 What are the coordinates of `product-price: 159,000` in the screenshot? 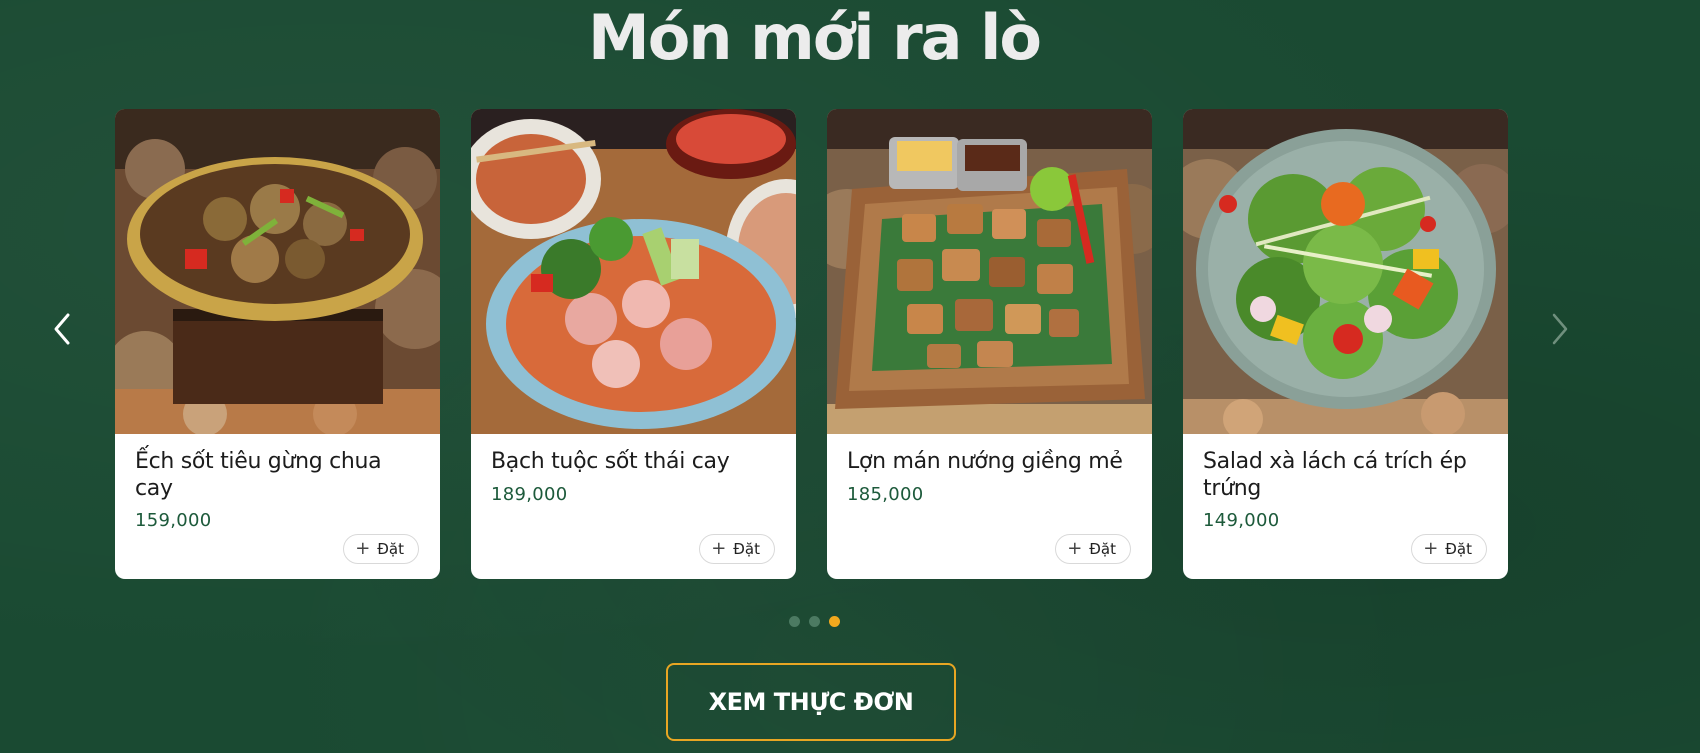 It's located at (173, 520).